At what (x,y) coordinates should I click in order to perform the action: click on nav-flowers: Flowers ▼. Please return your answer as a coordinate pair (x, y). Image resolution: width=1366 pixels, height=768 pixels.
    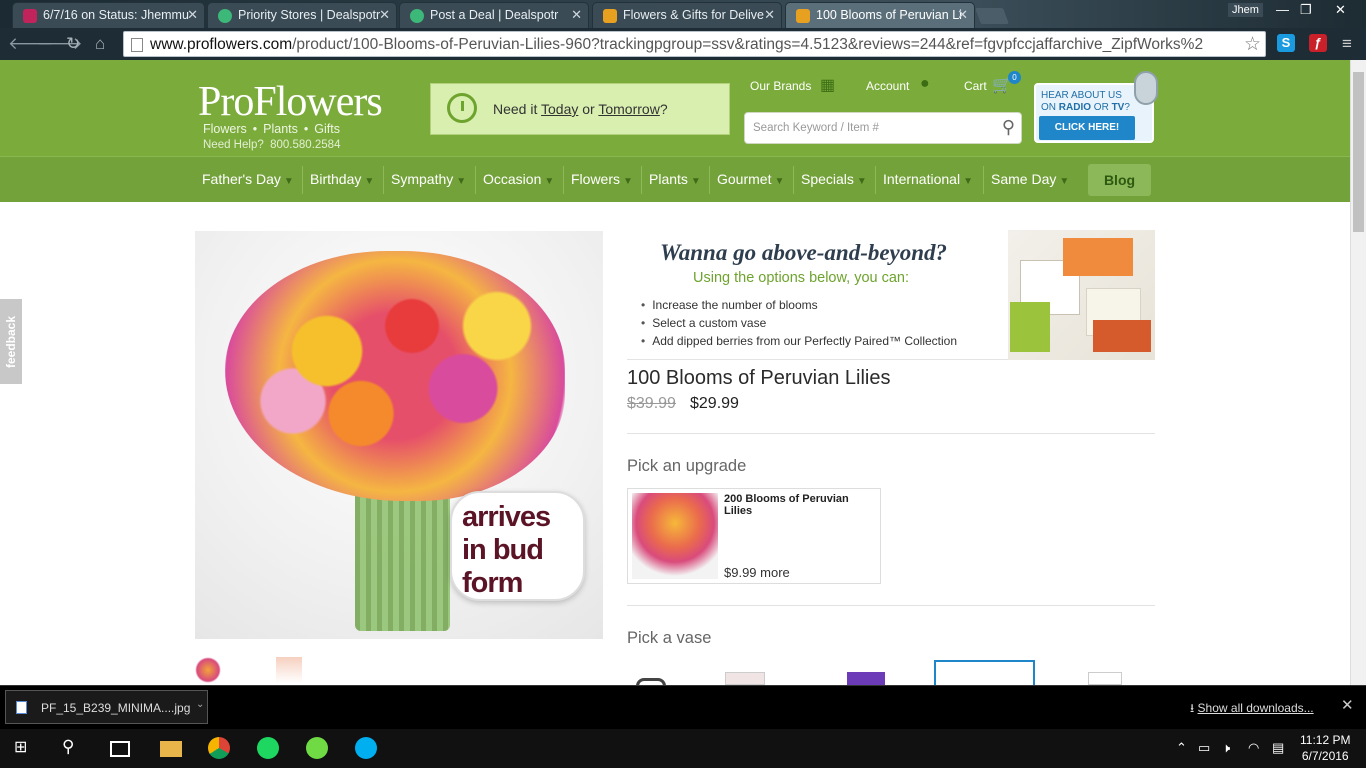
    Looking at the image, I should click on (602, 179).